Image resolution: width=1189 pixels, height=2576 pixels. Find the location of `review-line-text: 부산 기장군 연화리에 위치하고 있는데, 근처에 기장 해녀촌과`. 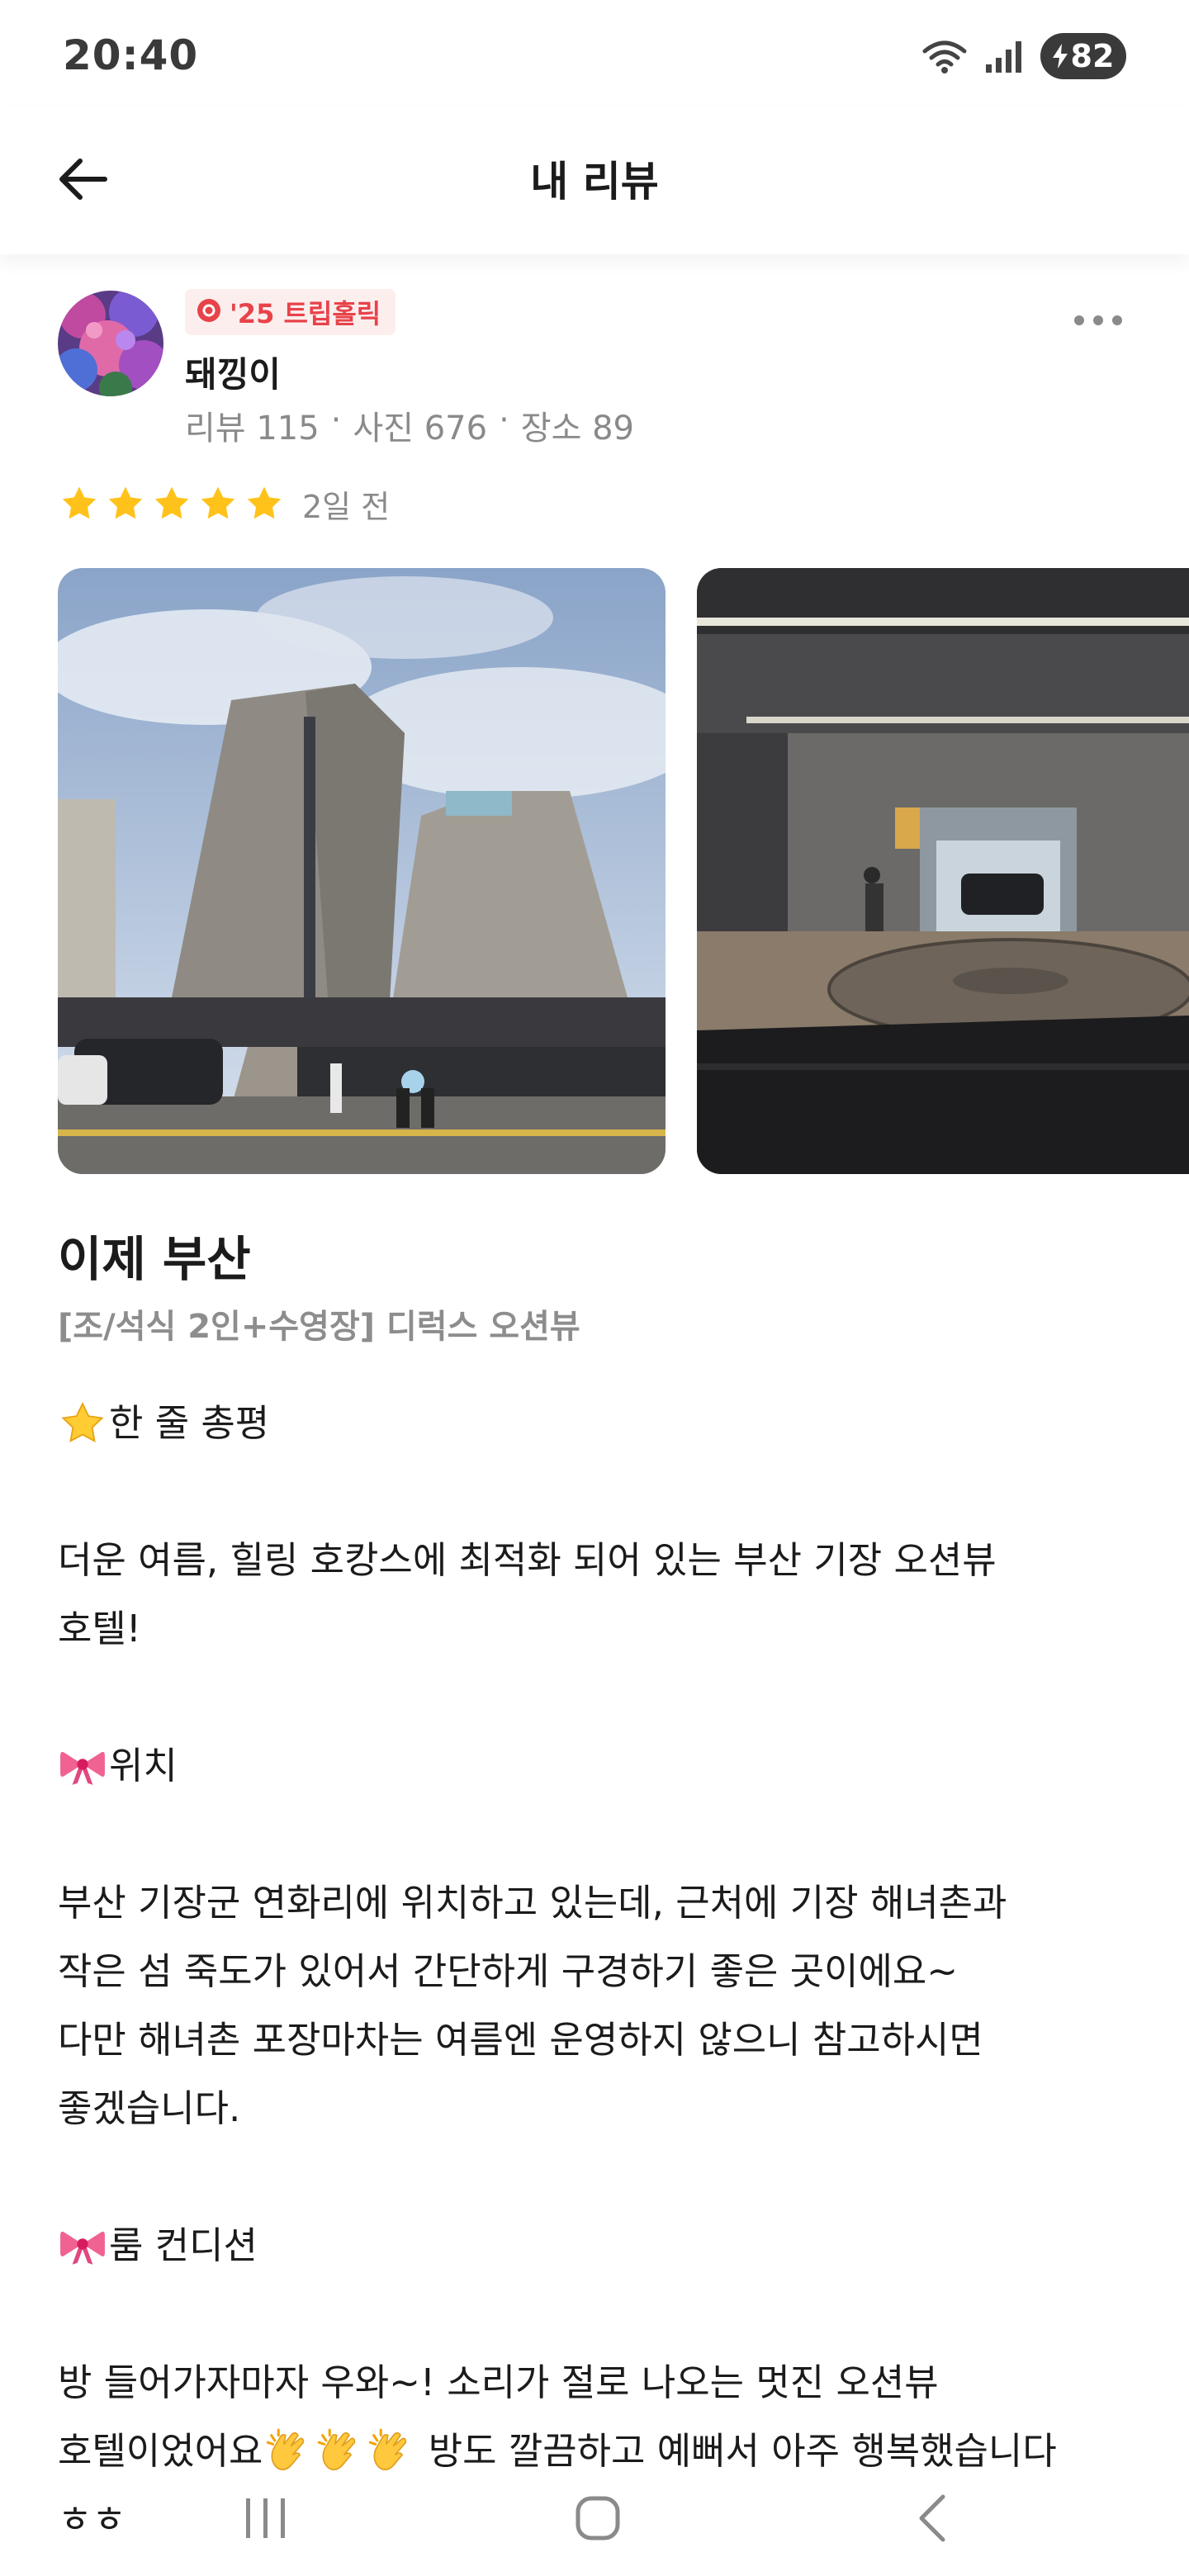

review-line-text: 부산 기장군 연화리에 위치하고 있는데, 근처에 기장 해녀촌과 is located at coordinates (532, 1903).